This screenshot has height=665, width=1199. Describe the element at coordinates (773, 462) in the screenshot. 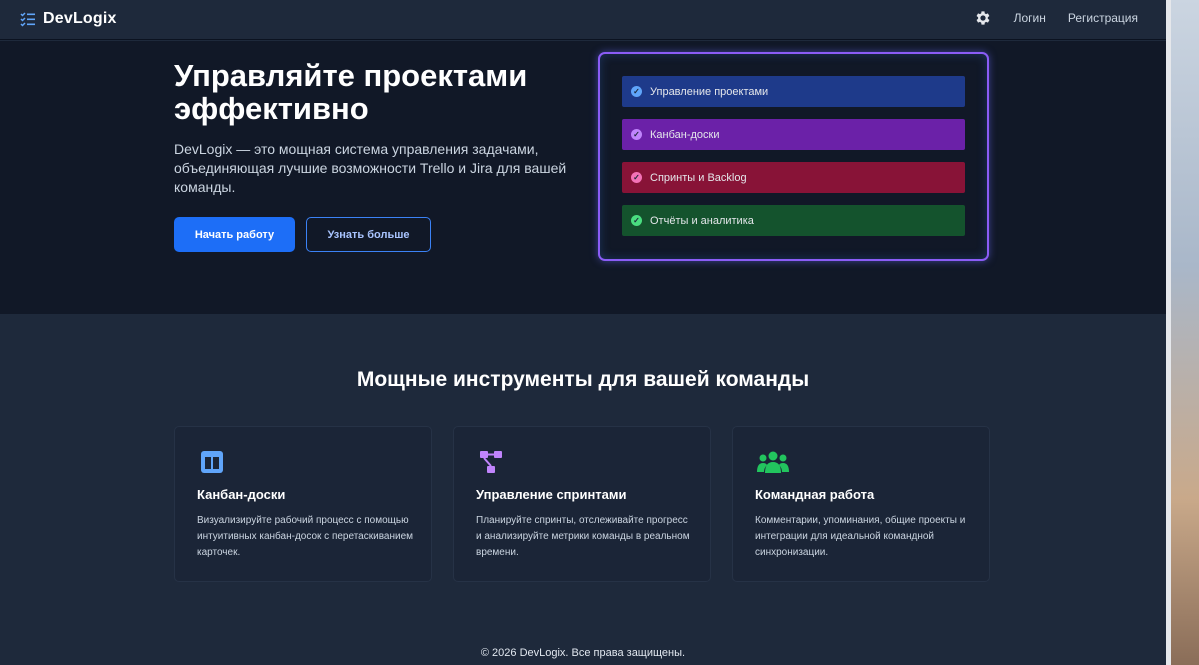

I see `users-icon` at that location.